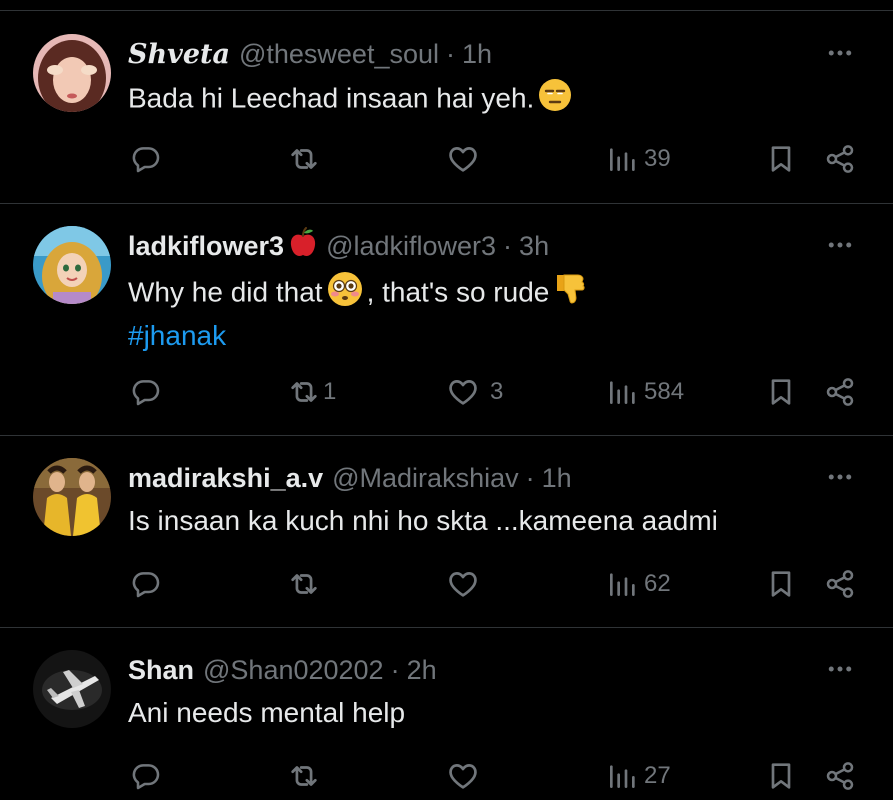  I want to click on thumbs-down-emoji, so click(570, 294).